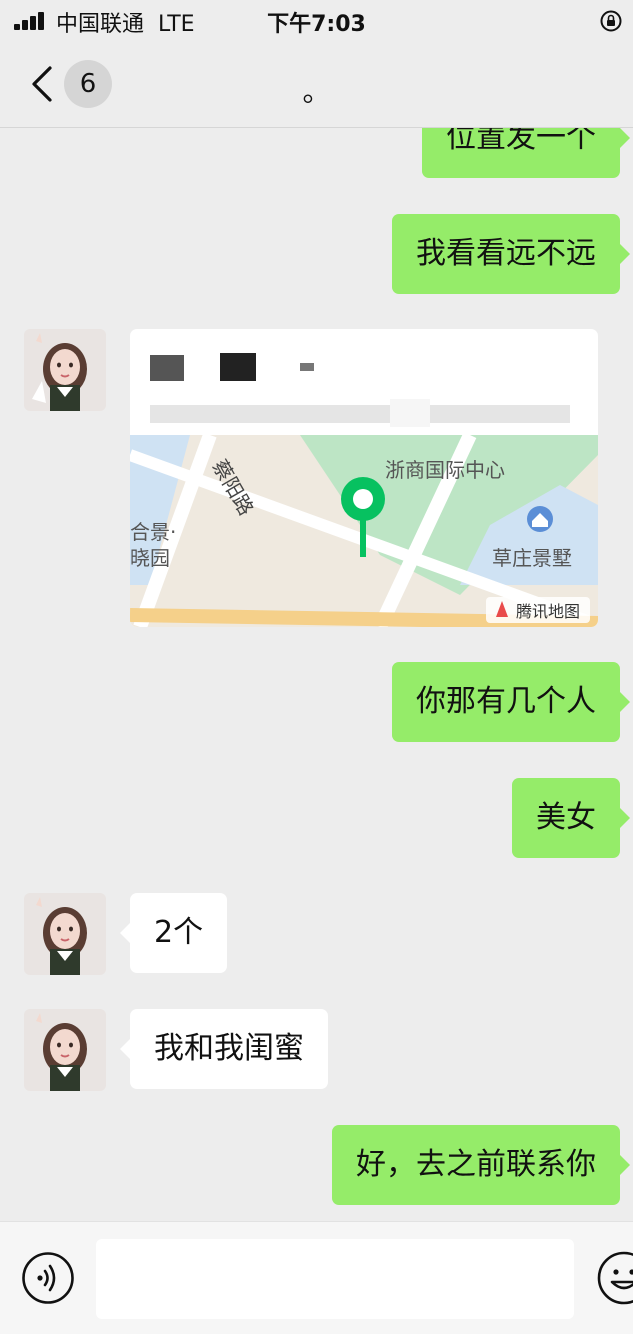 This screenshot has width=633, height=1334. I want to click on message-bubble-outgoing: 你那有几个人, so click(511, 702).